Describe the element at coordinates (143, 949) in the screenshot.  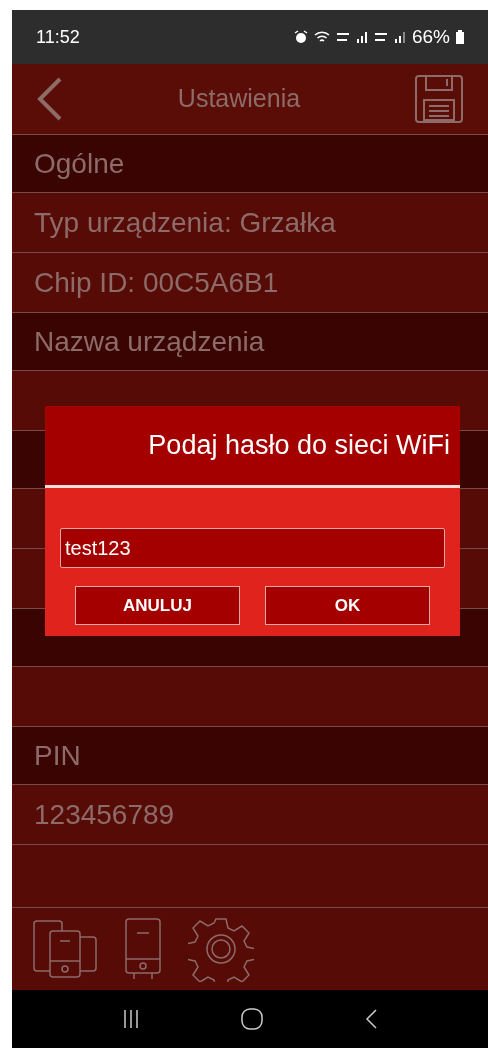
I see `boiler-icon` at that location.